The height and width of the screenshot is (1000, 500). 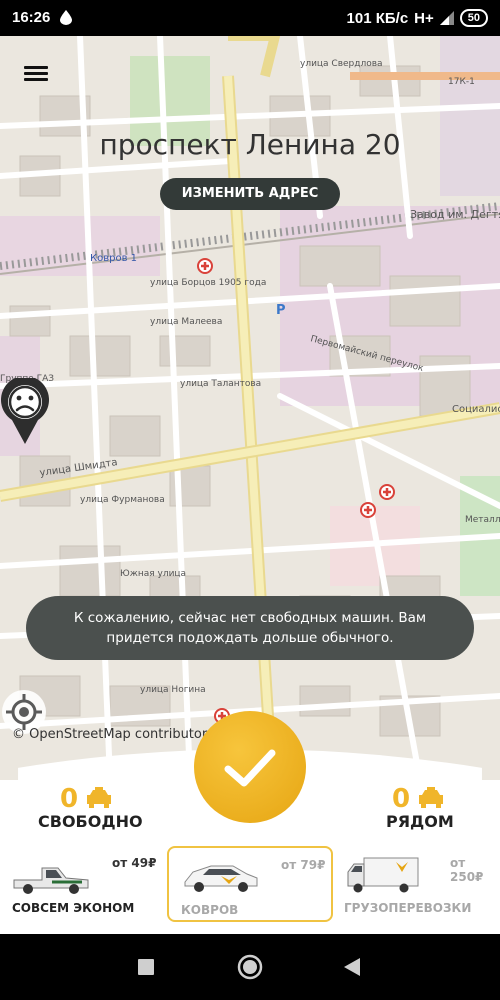 What do you see at coordinates (461, 82) in the screenshot?
I see `map-label-17k: 17К-1` at bounding box center [461, 82].